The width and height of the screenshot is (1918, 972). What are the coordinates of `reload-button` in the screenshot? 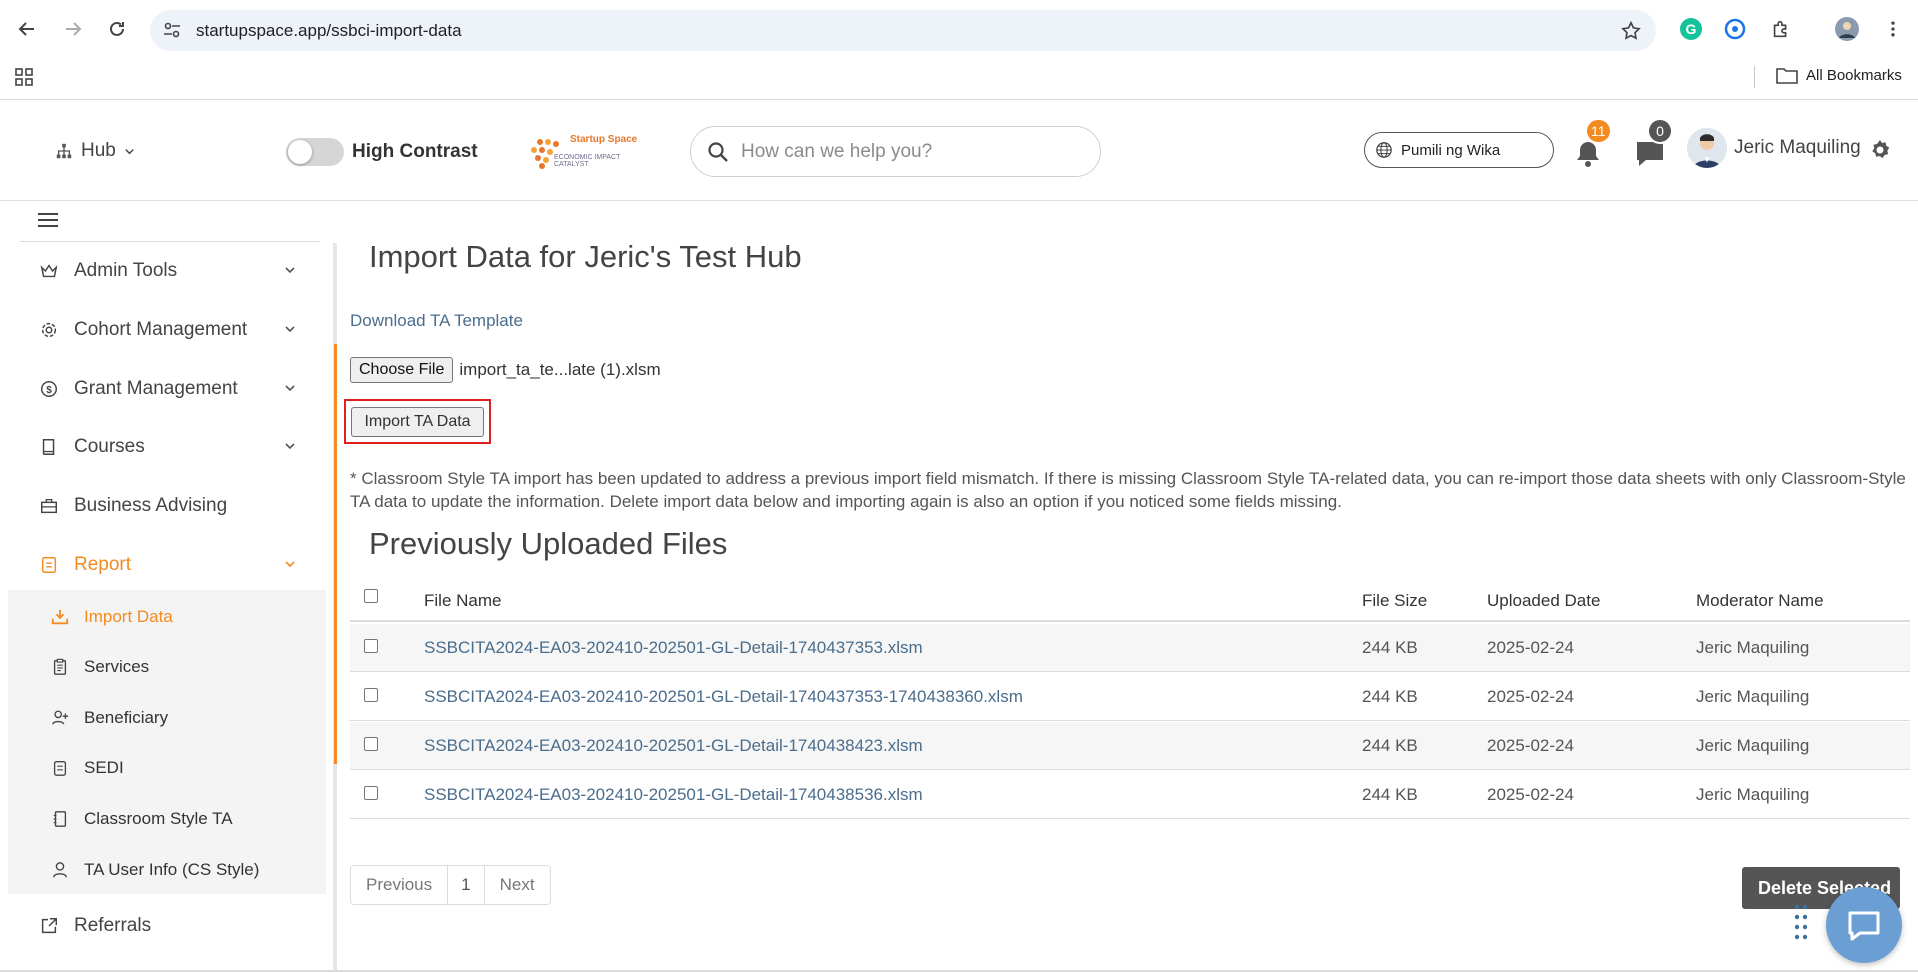 It's located at (117, 29).